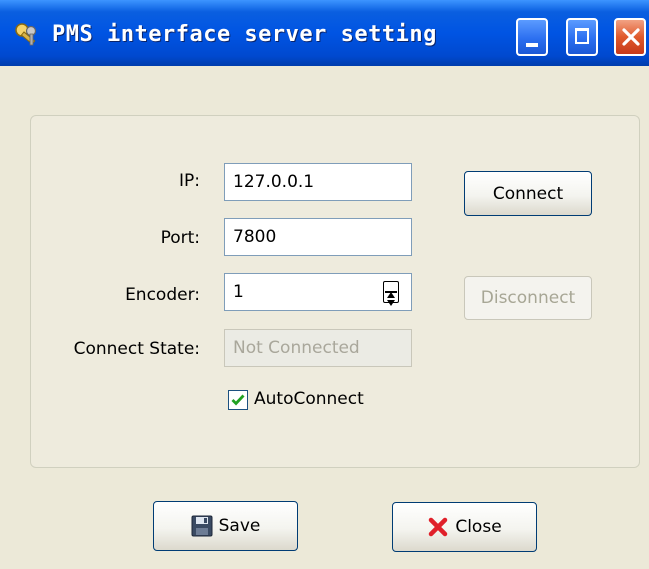  I want to click on window-title: PMS interface server setting, so click(244, 34).